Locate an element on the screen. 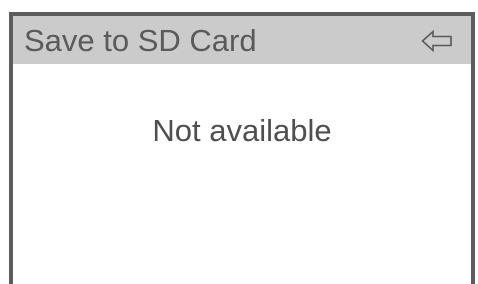 The width and height of the screenshot is (478, 284). back-arrow-icon is located at coordinates (437, 41).